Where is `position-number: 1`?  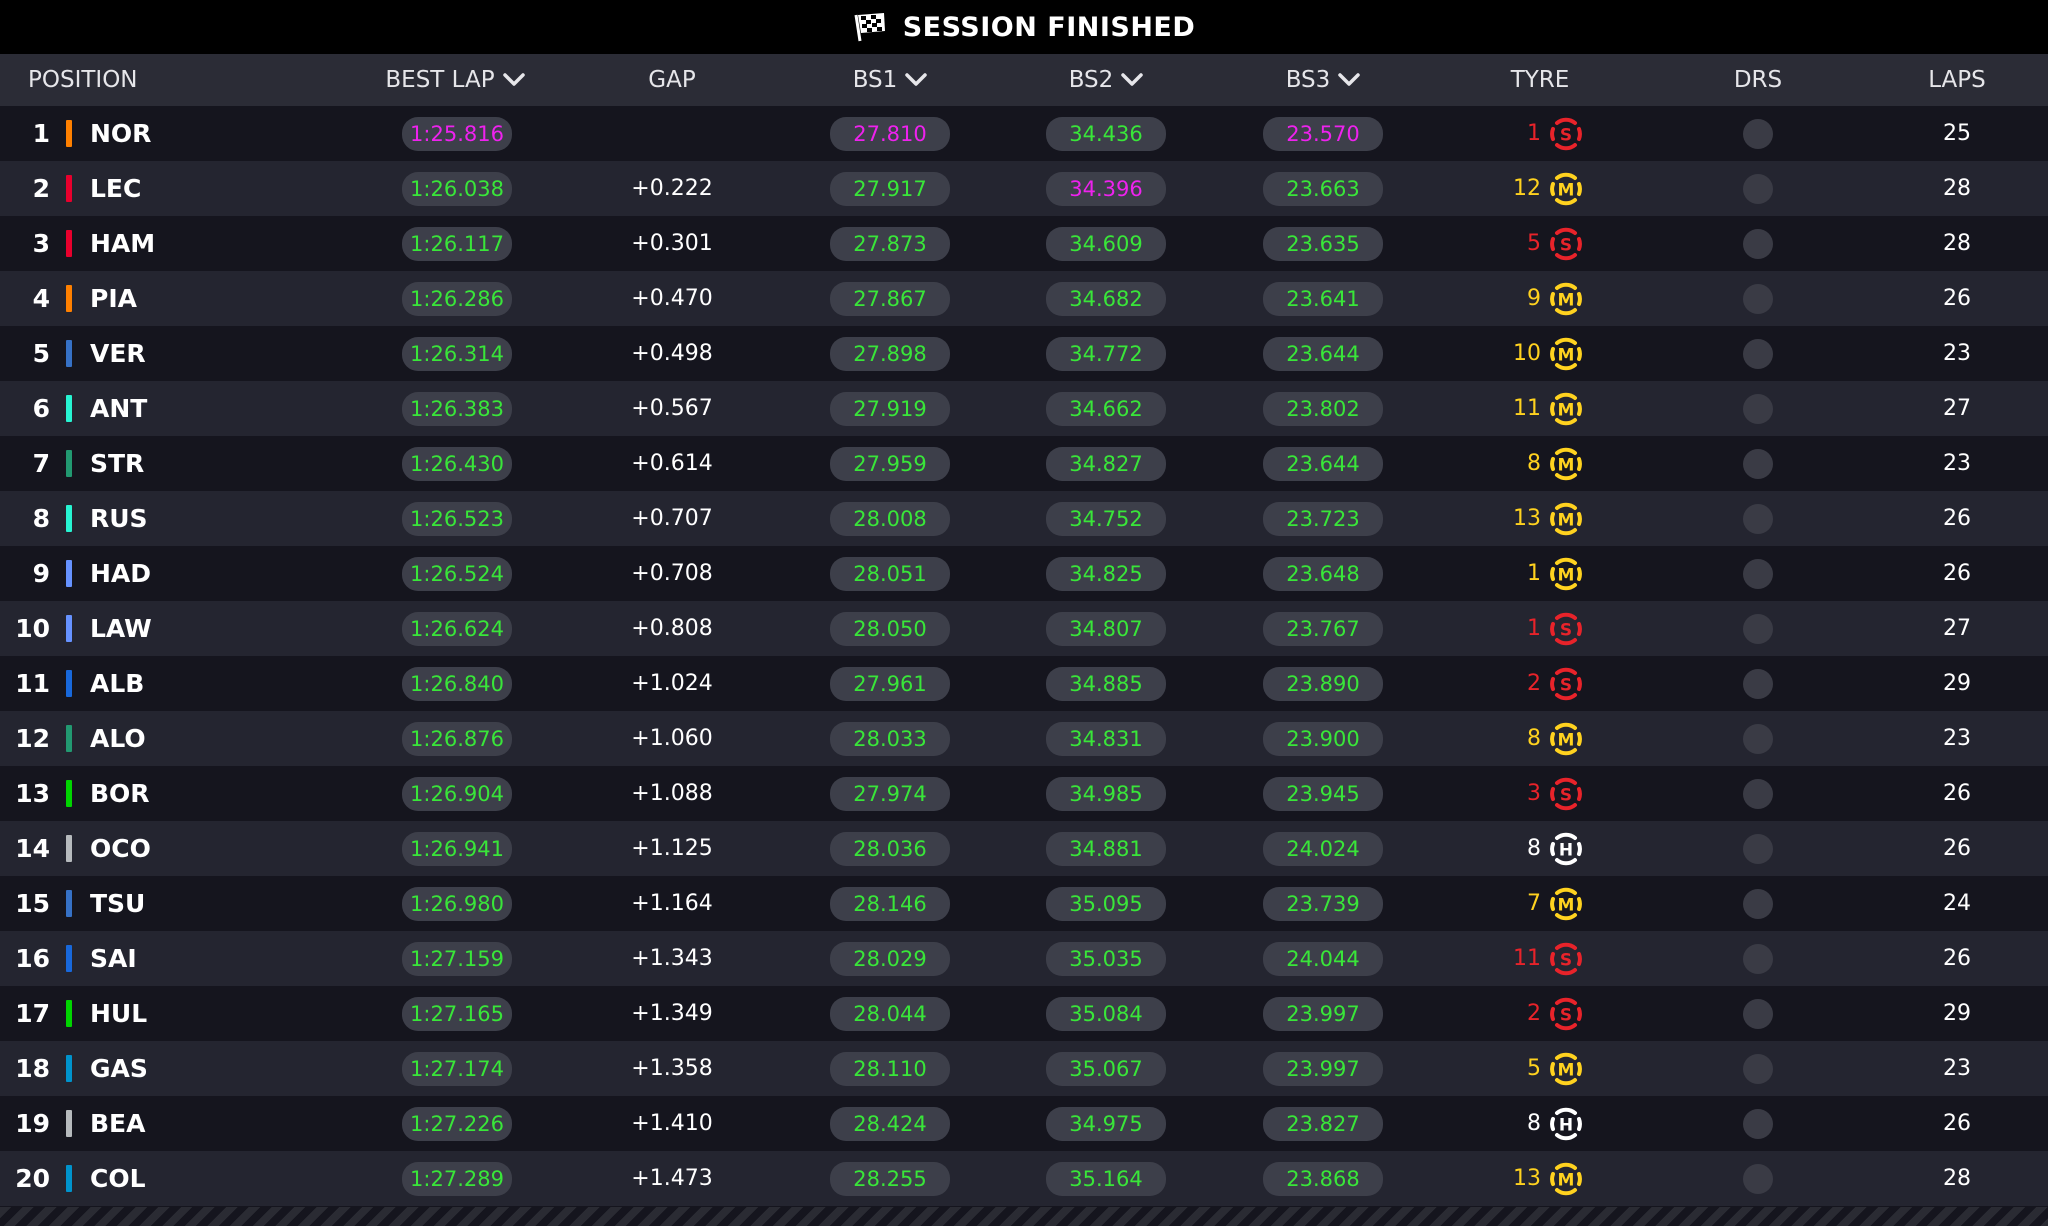
position-number: 1 is located at coordinates (41, 133).